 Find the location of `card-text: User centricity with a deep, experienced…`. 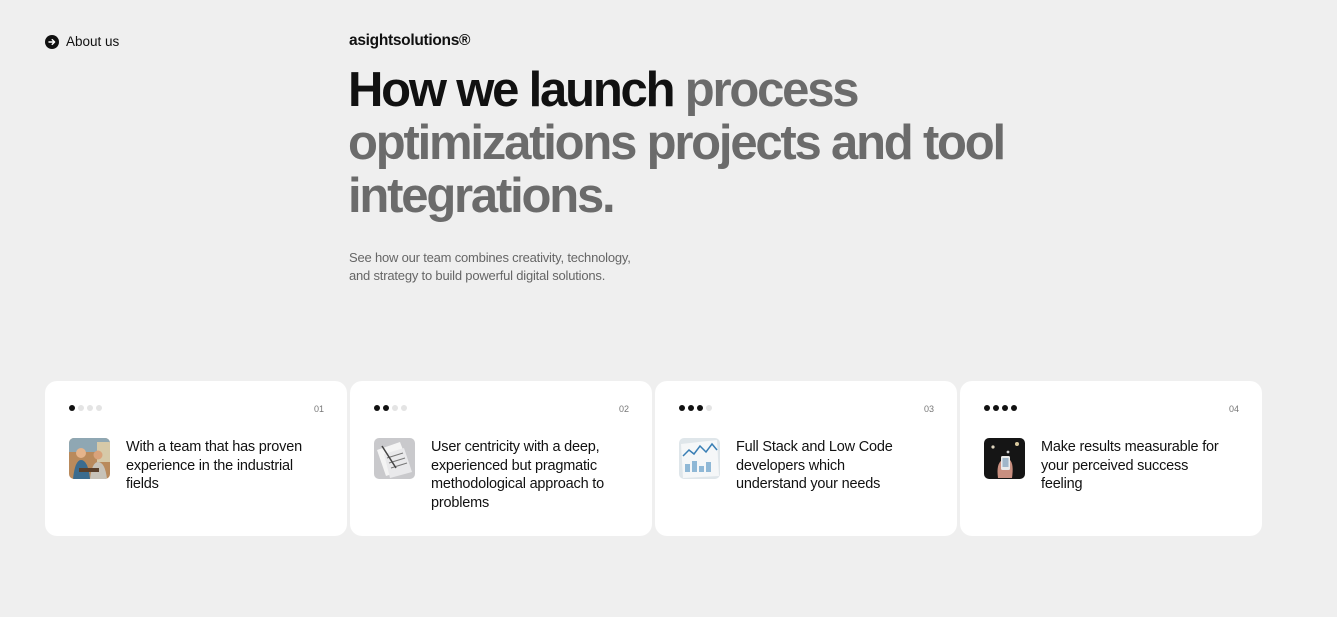

card-text: User centricity with a deep, experienced… is located at coordinates (517, 475).